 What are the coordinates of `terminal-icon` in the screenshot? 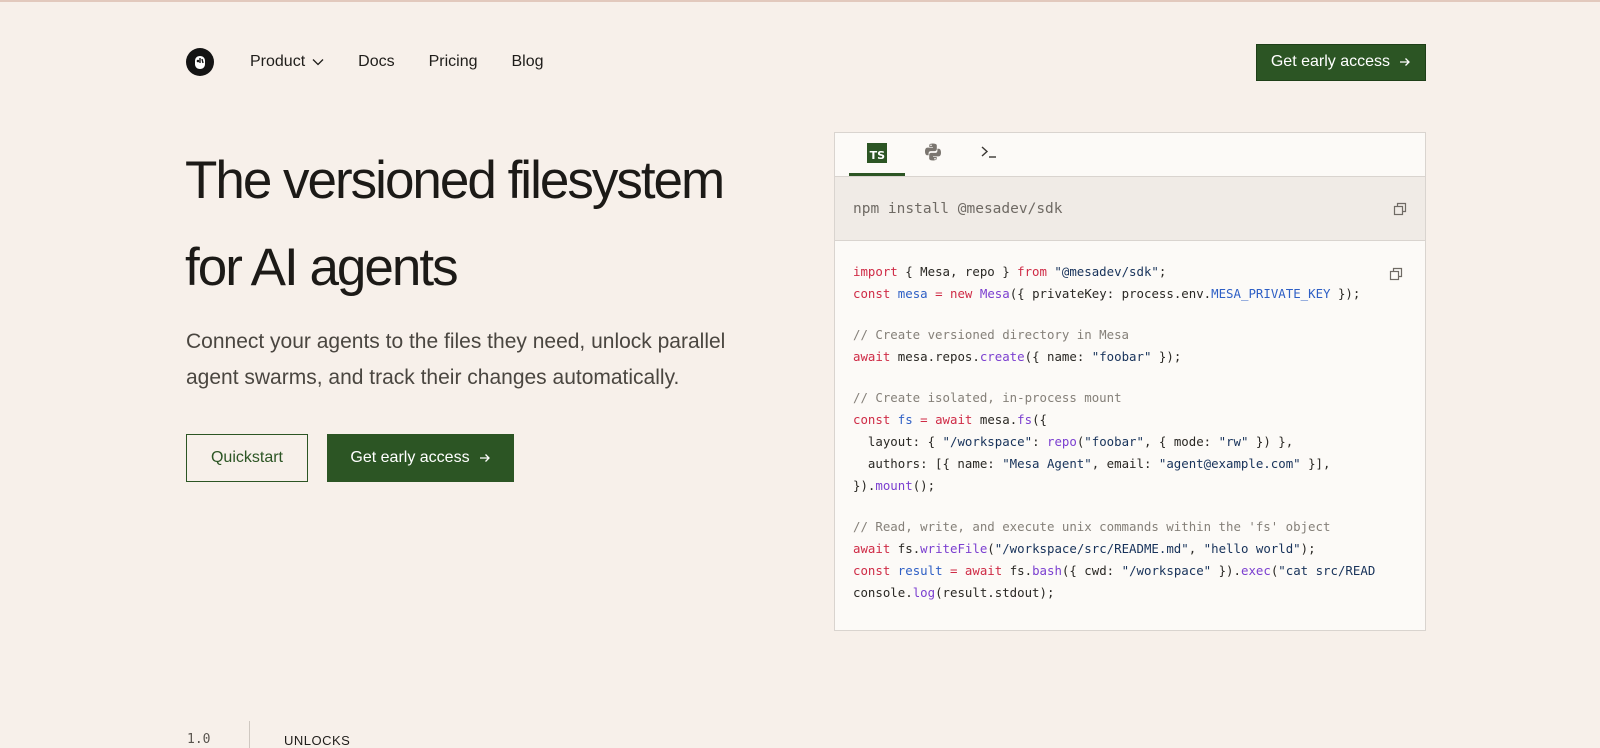 It's located at (989, 154).